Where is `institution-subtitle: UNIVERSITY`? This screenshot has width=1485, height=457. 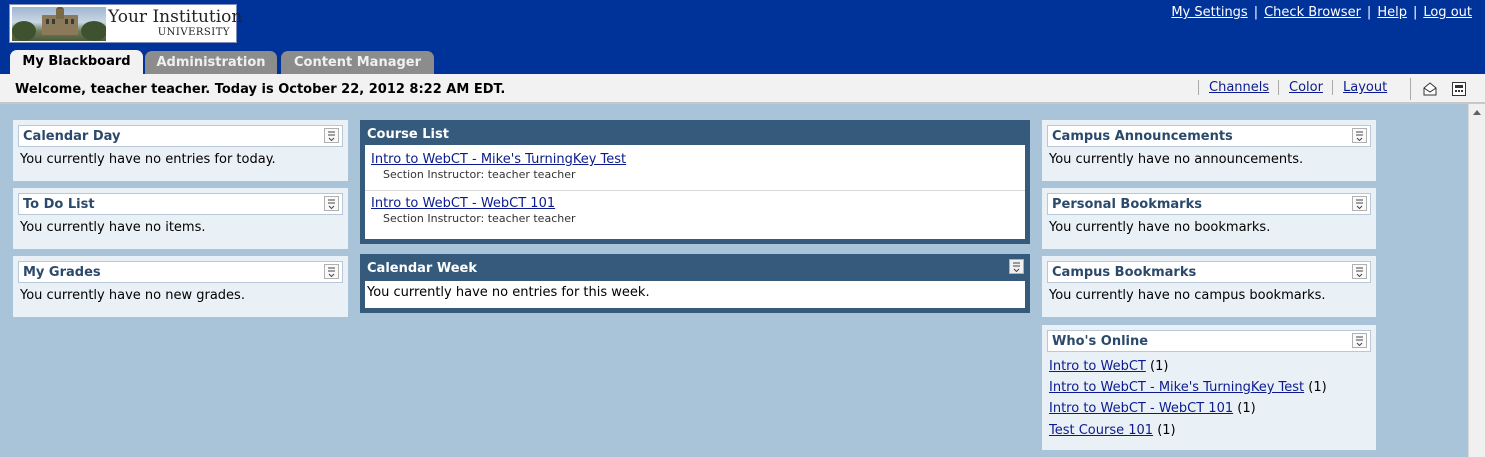
institution-subtitle: UNIVERSITY is located at coordinates (193, 32).